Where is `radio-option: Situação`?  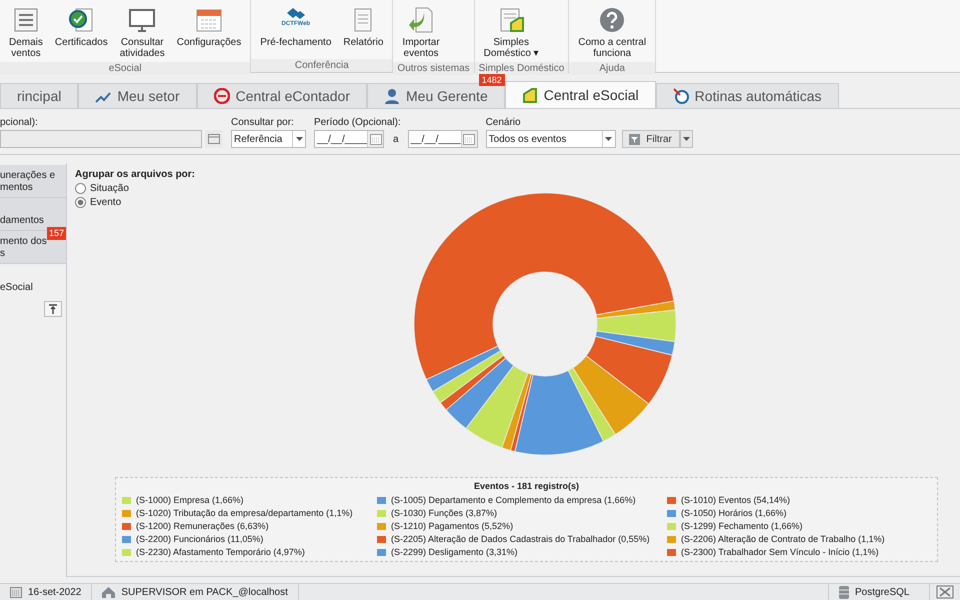
radio-option: Situação is located at coordinates (102, 188).